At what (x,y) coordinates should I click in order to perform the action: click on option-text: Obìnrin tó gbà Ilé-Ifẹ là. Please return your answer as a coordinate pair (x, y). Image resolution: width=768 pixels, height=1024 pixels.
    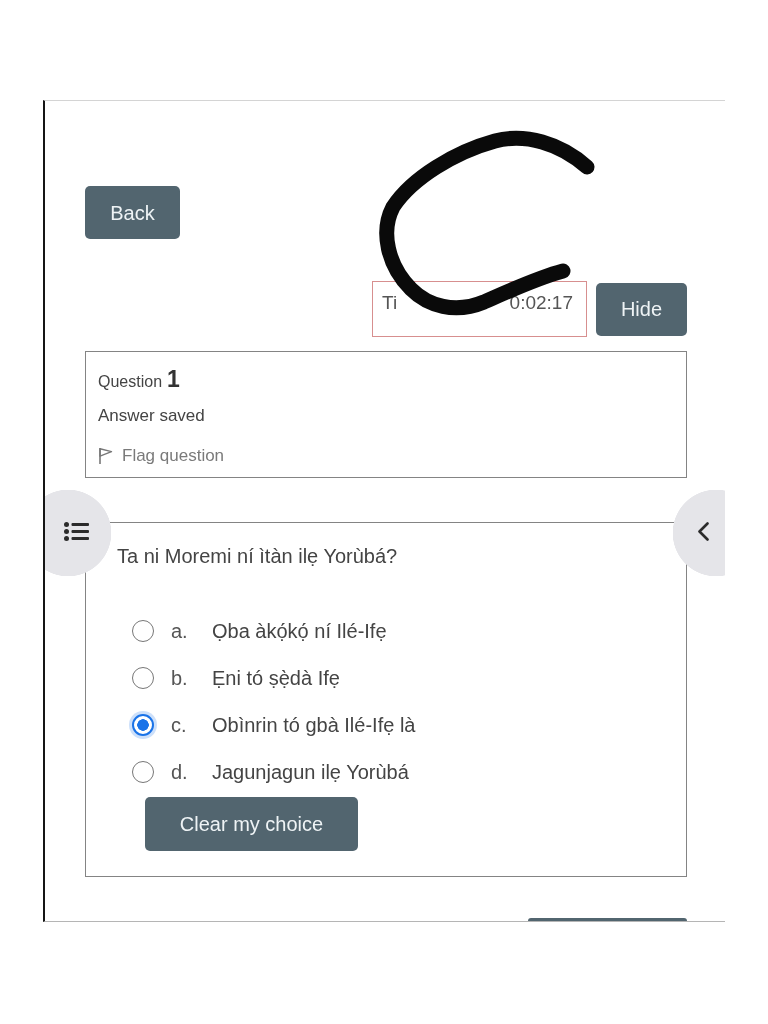
    Looking at the image, I should click on (314, 724).